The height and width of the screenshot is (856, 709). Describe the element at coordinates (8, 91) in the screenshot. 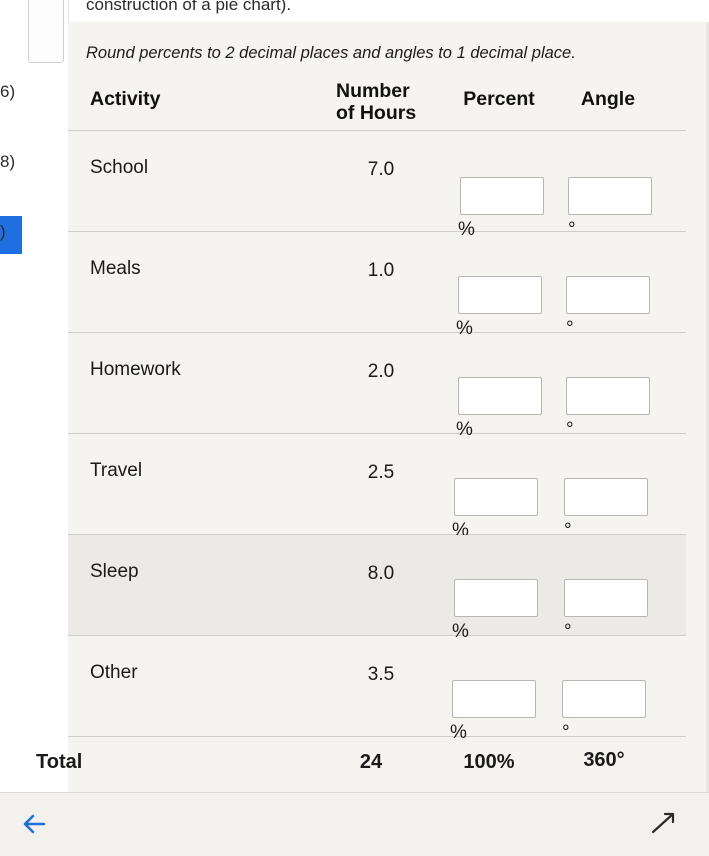

I see `gutter-label-1: 6)` at that location.